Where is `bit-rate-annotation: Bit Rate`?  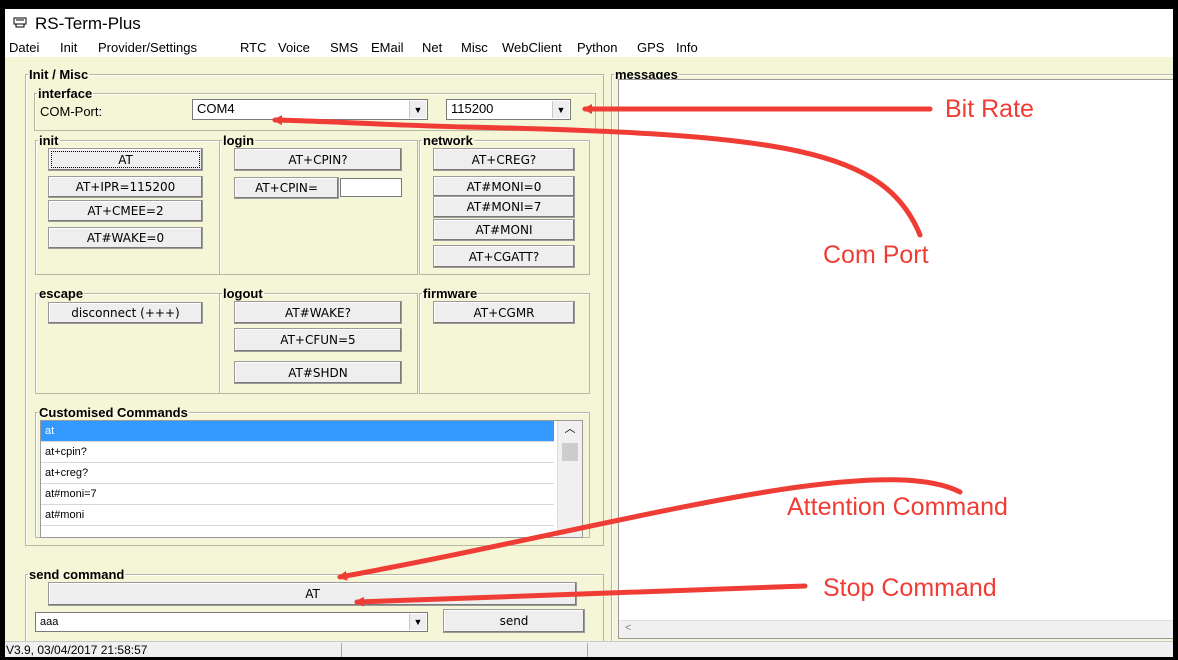
bit-rate-annotation: Bit Rate is located at coordinates (989, 109).